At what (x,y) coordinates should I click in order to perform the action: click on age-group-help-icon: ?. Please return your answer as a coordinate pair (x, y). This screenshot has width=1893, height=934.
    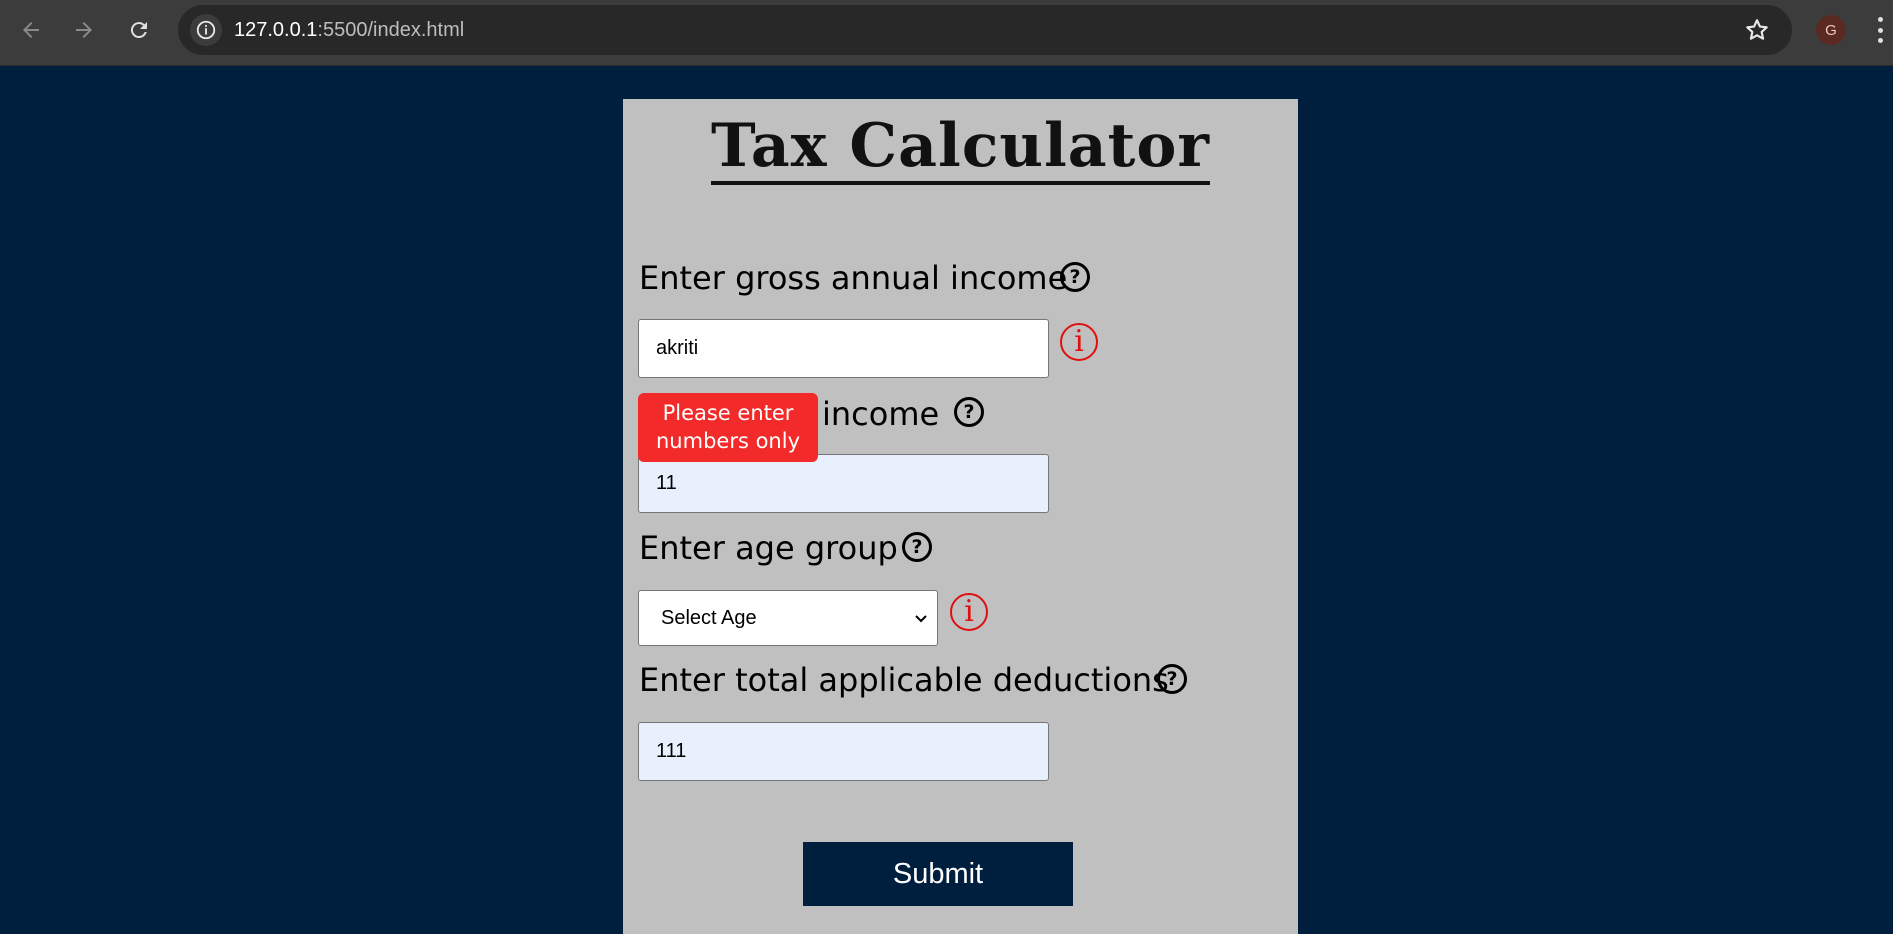
    Looking at the image, I should click on (917, 547).